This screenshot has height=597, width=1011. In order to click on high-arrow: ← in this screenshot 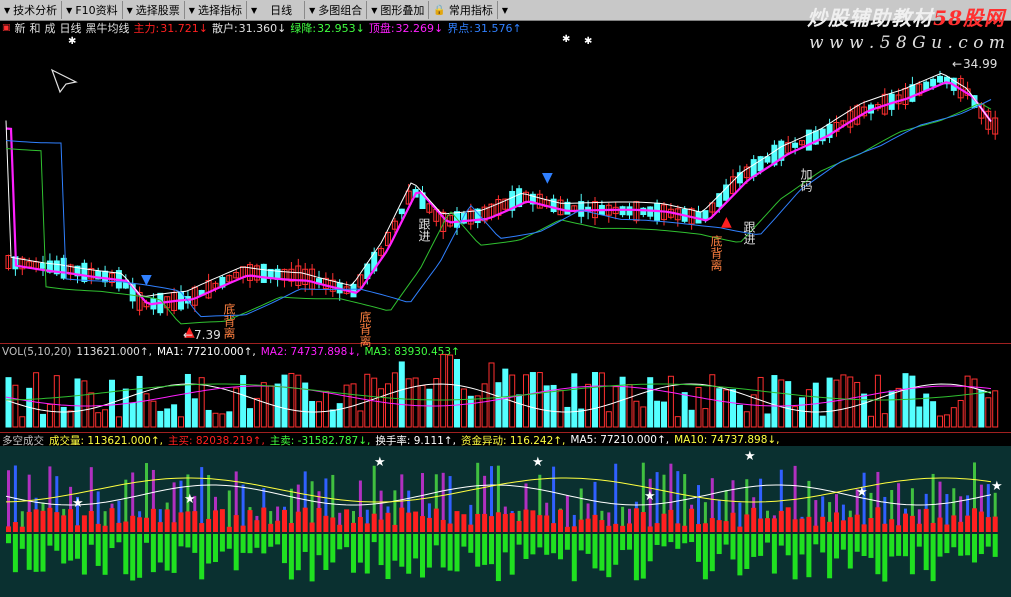, I will do `click(957, 64)`.